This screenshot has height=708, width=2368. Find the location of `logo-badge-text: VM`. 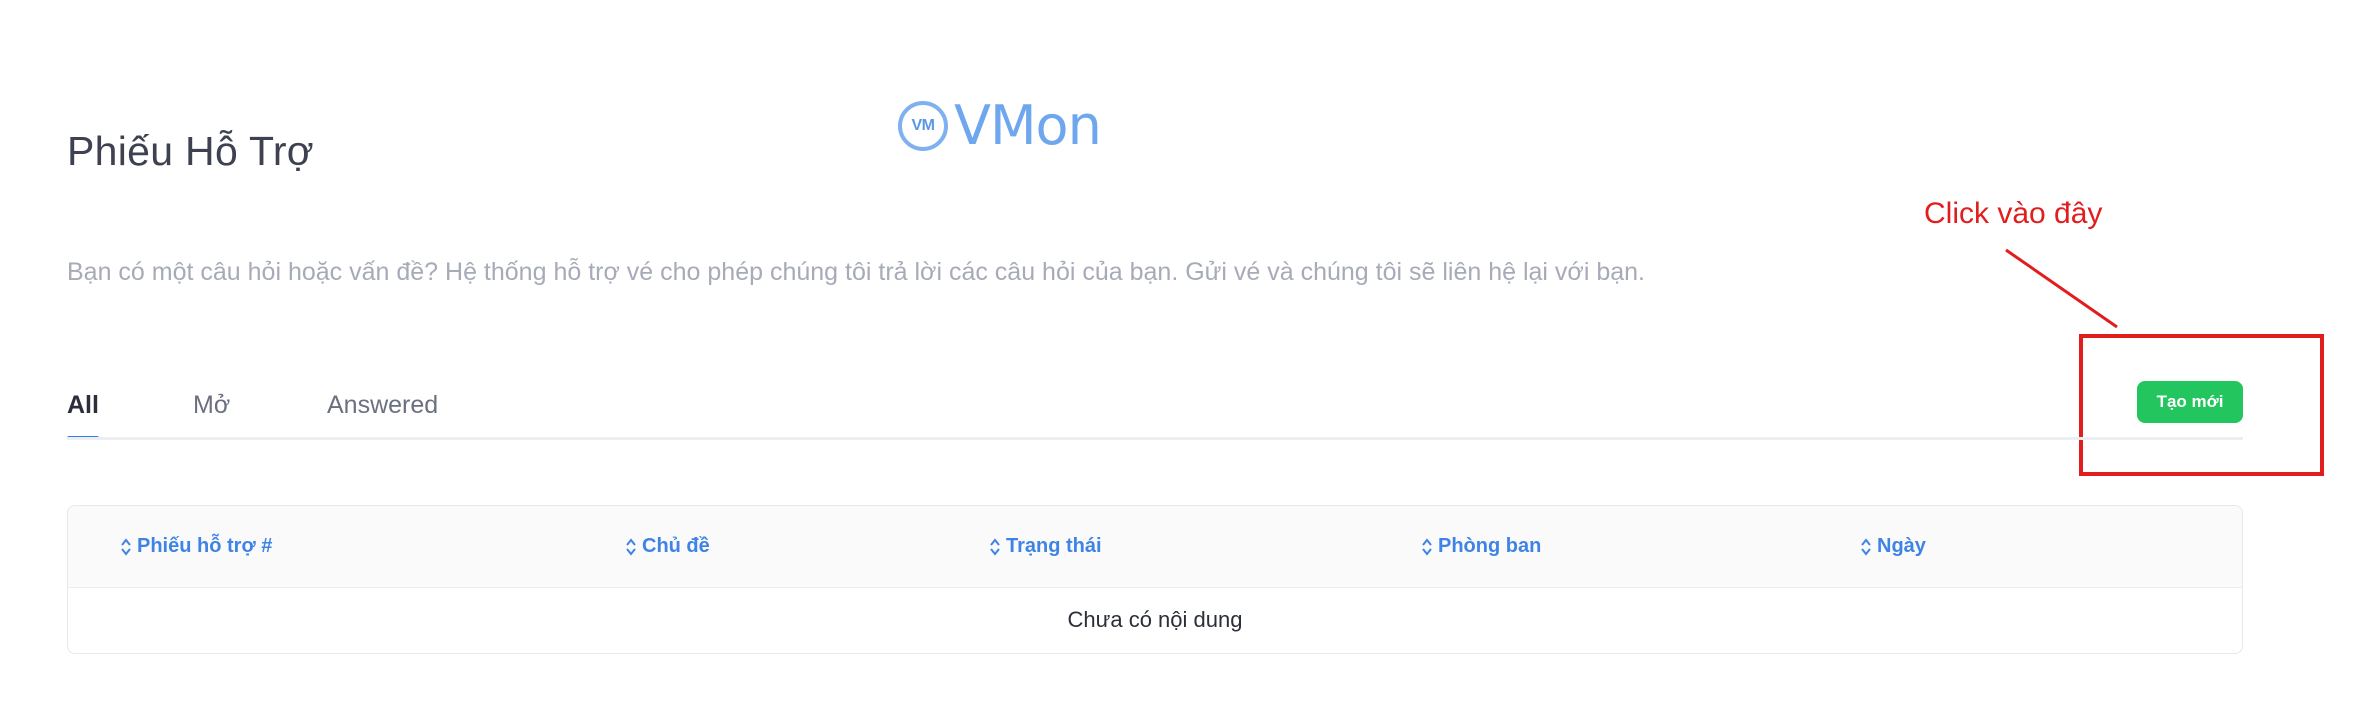

logo-badge-text: VM is located at coordinates (923, 125).